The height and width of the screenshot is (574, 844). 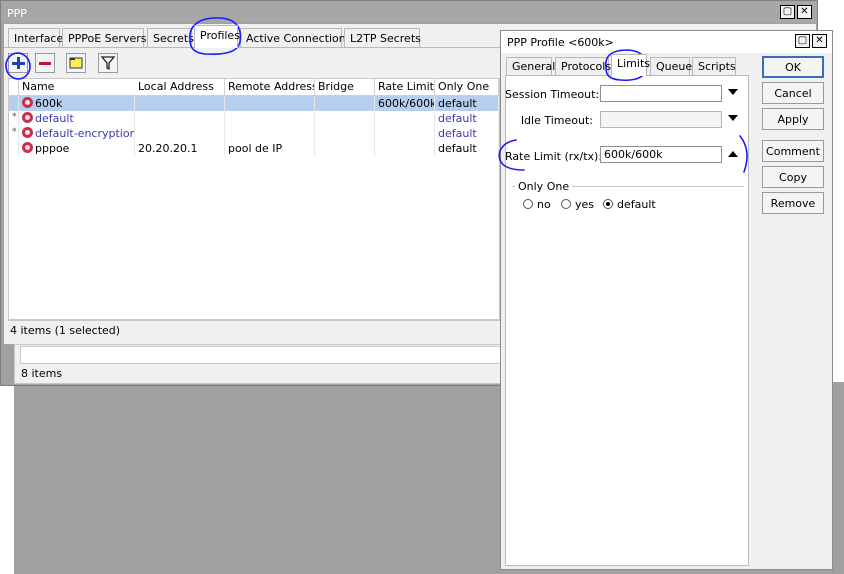 What do you see at coordinates (743, 154) in the screenshot?
I see `annotation-bracket-rate-limit` at bounding box center [743, 154].